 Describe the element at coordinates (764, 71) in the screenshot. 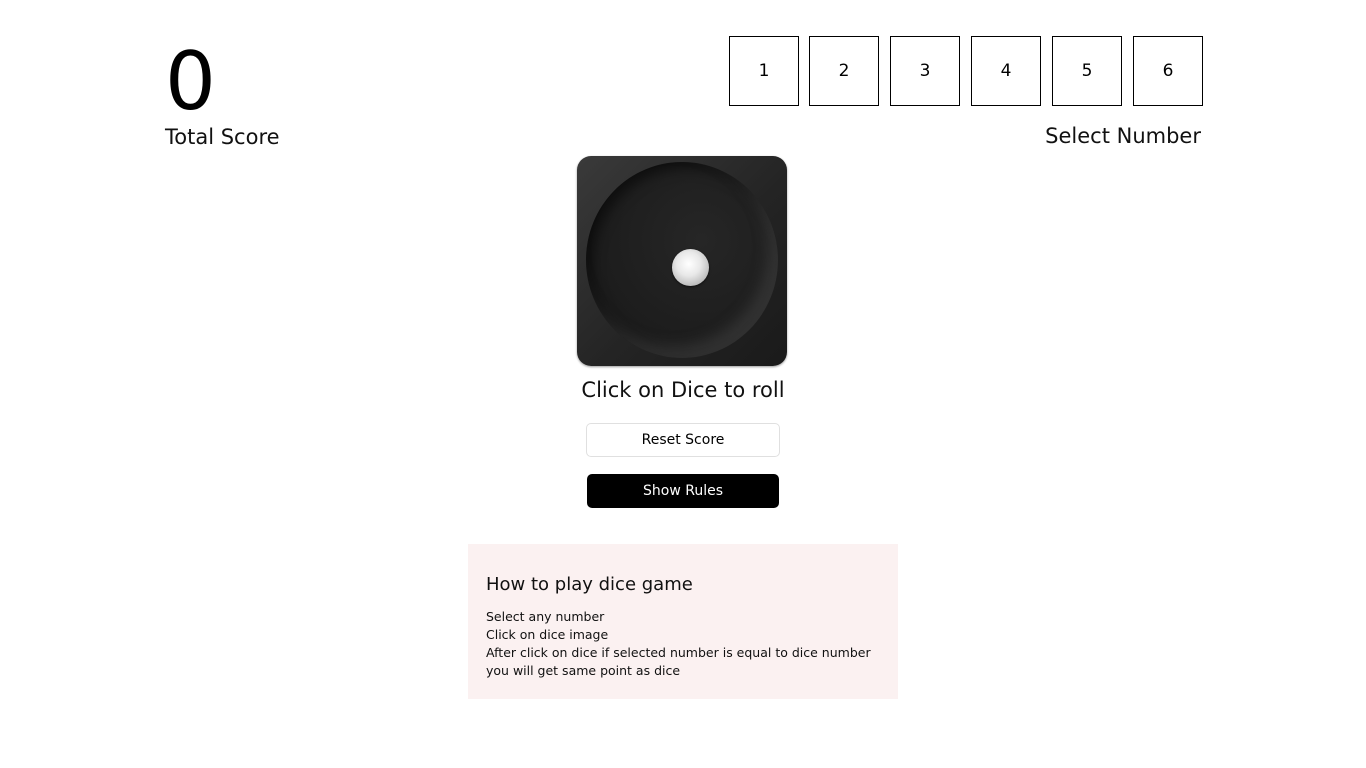

I see `number-box-1: 1` at that location.